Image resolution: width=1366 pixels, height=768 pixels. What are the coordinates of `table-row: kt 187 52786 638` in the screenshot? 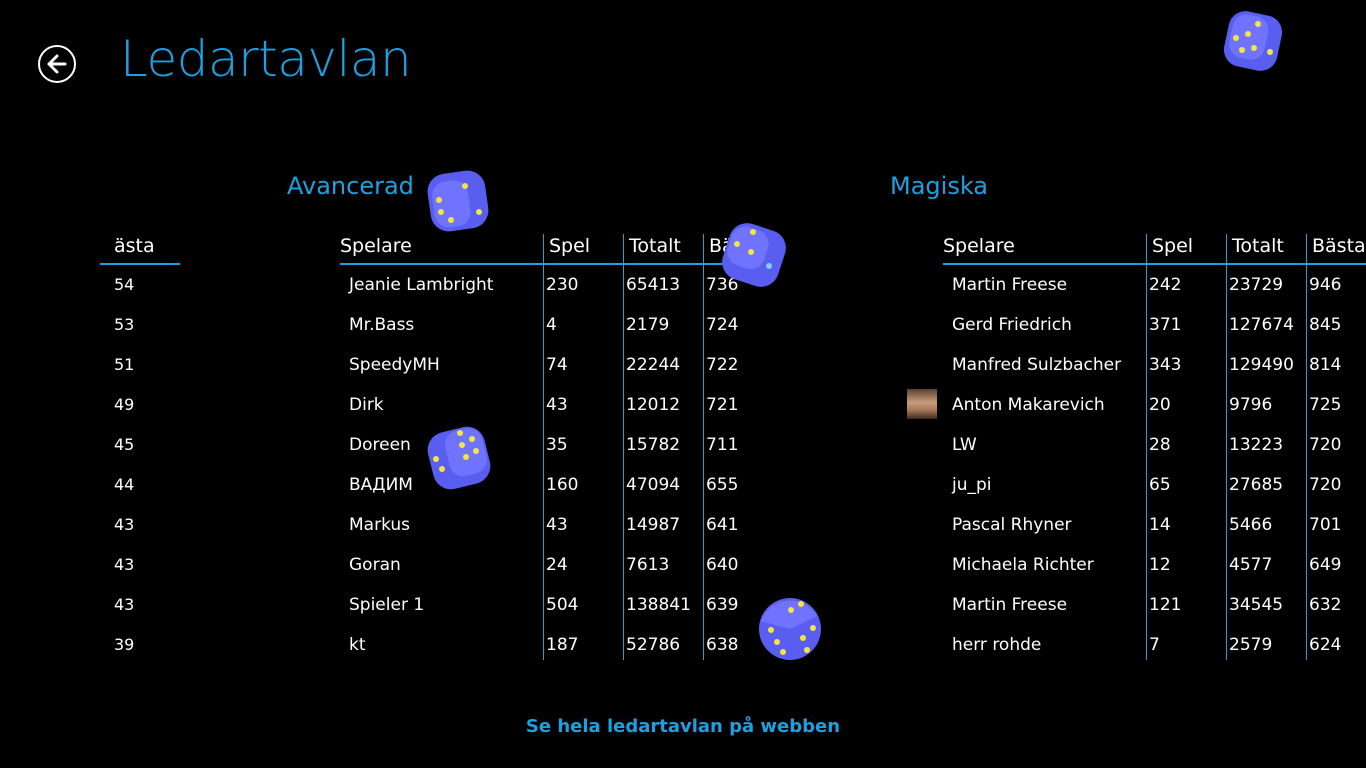 It's located at (555, 645).